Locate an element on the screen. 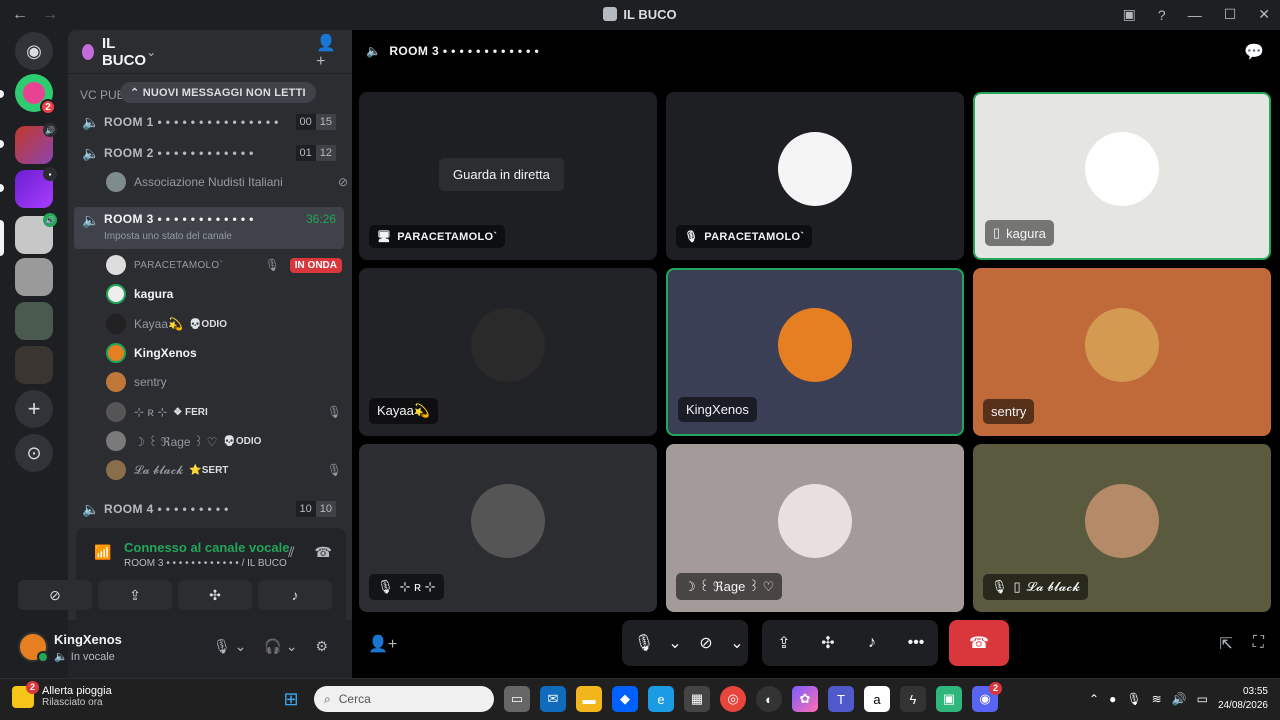 Image resolution: width=1280 pixels, height=720 pixels. new-messages-banner: ⌃ NUOVI MESSAGGI NON LETTI is located at coordinates (218, 92).